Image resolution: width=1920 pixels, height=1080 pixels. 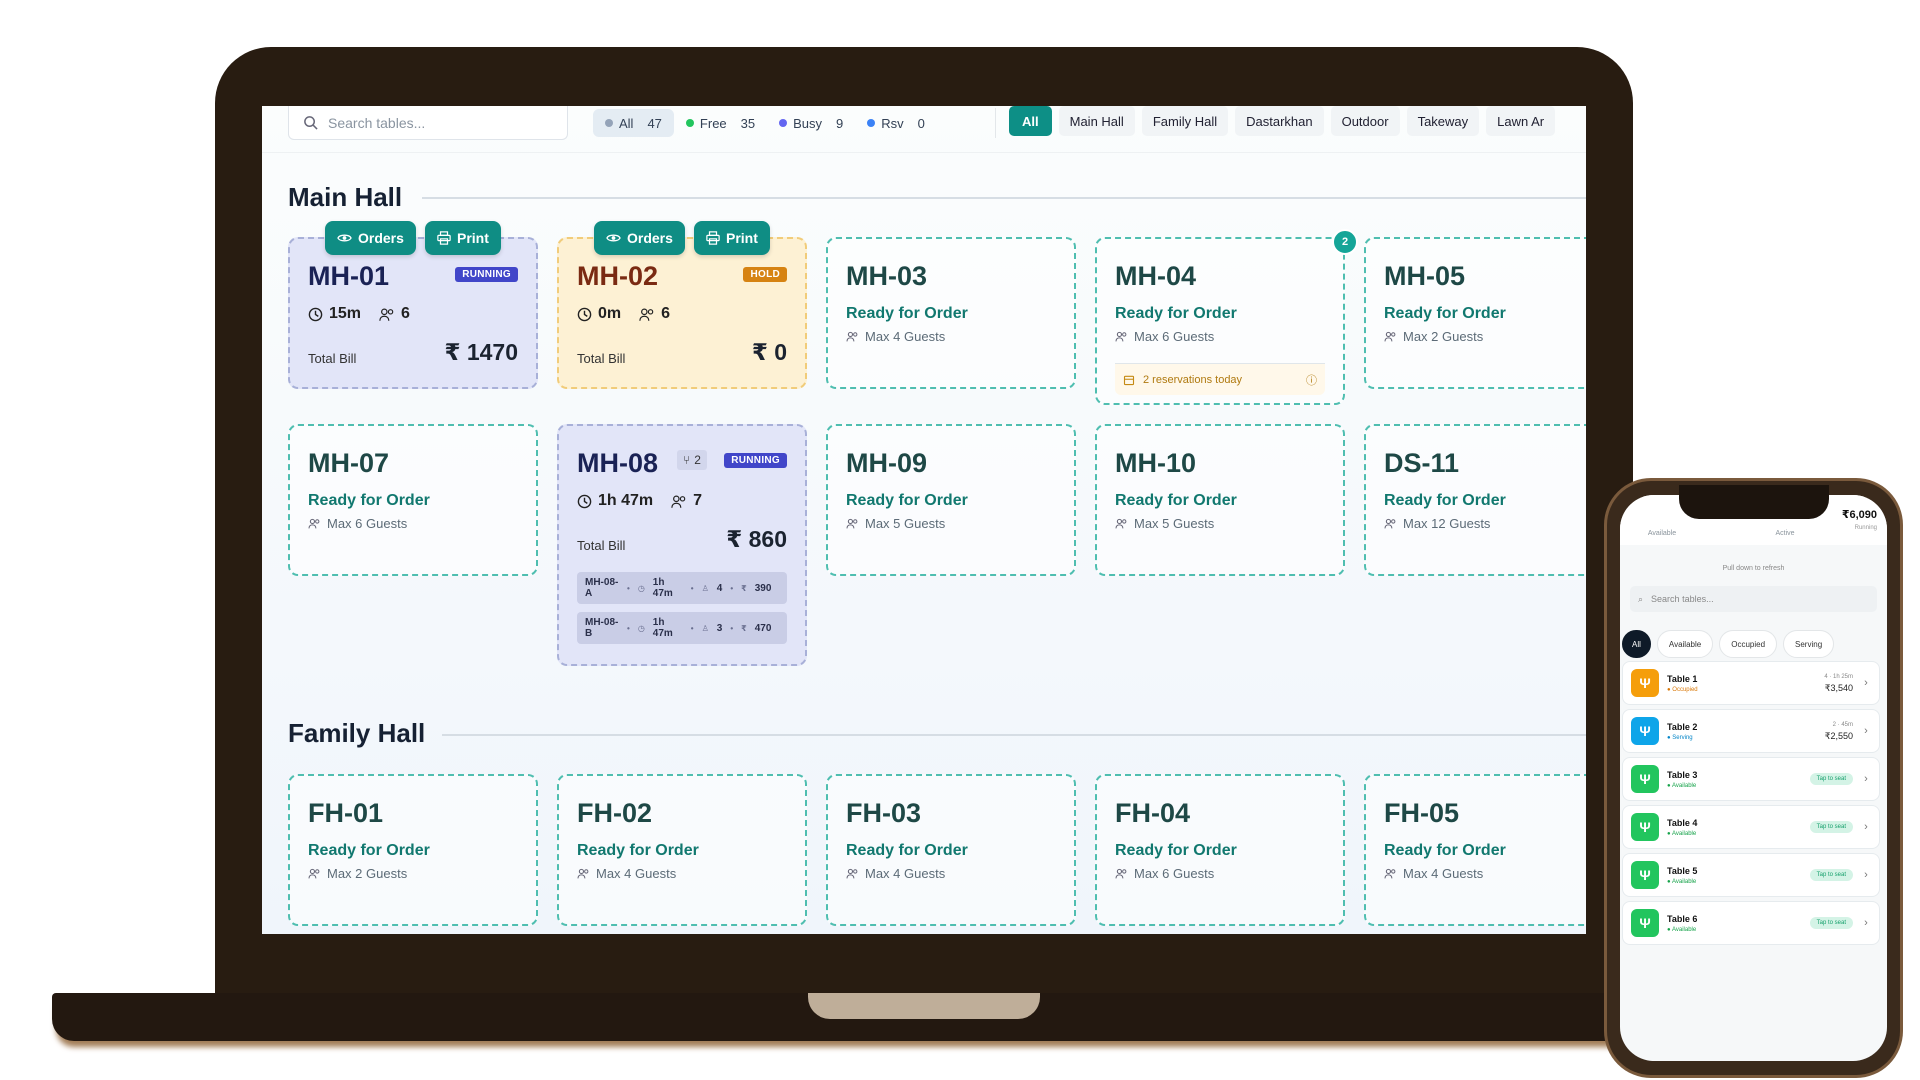 I want to click on phone-filter-all: All, so click(x=1636, y=644).